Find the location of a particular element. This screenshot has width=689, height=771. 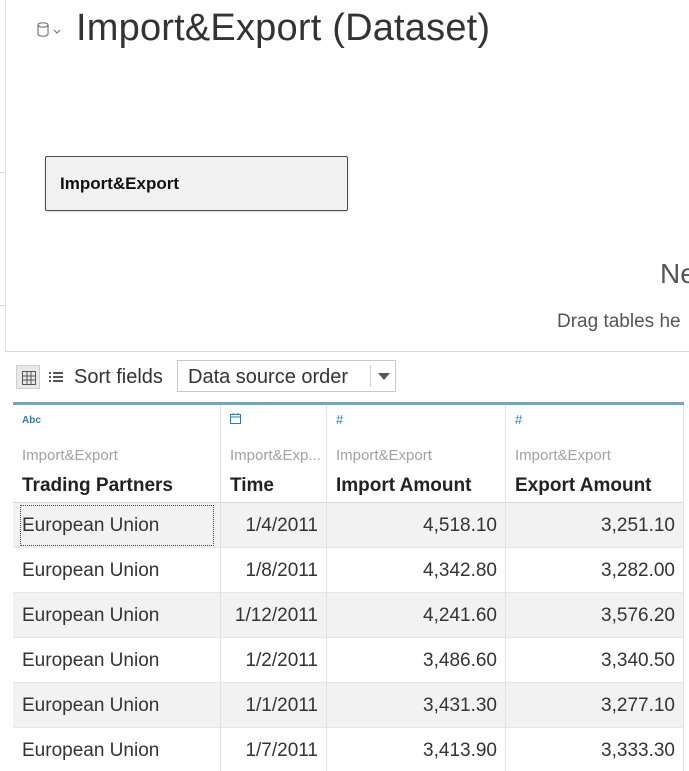

table-cell: 1/2/2011 is located at coordinates (274, 660).